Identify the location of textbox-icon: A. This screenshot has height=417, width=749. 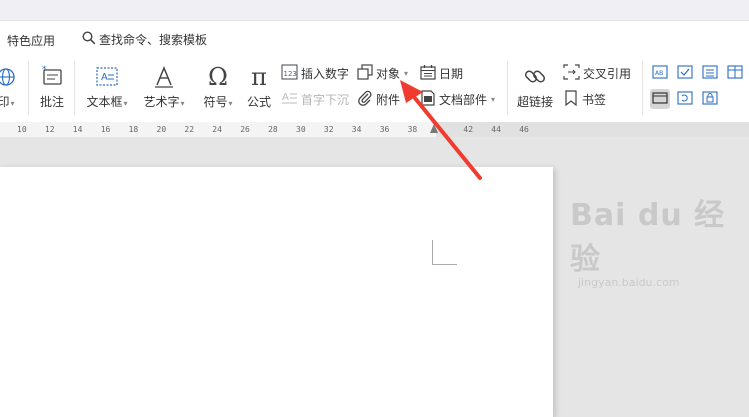
(107, 77).